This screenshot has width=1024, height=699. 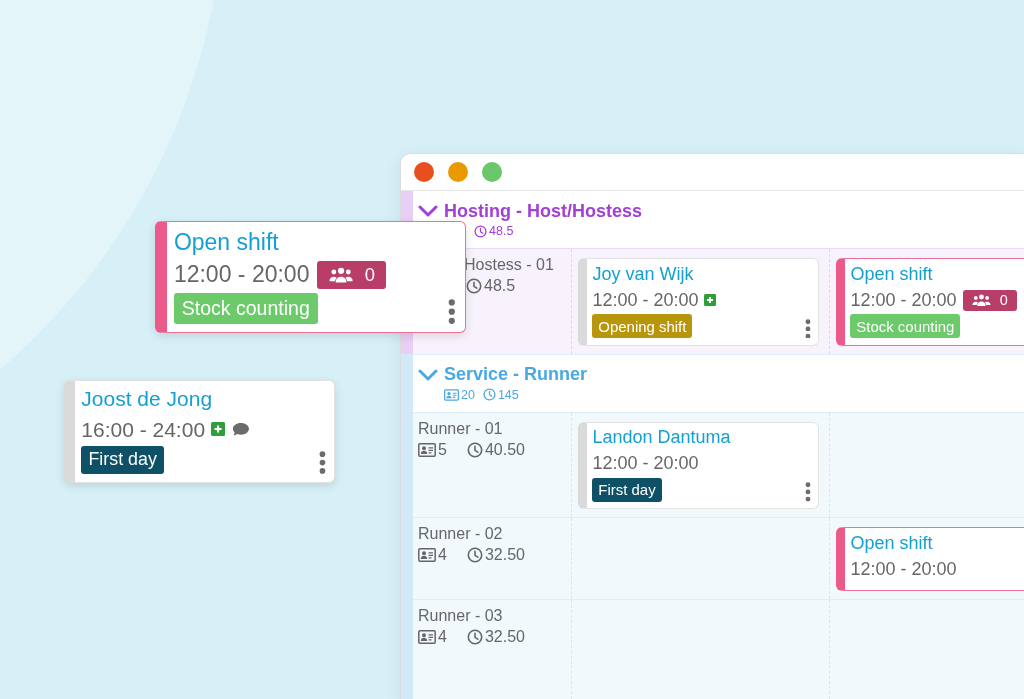 I want to click on shift-card: Joy van Wijk 12:00 - 20:00 Opening shift, so click(x=698, y=302).